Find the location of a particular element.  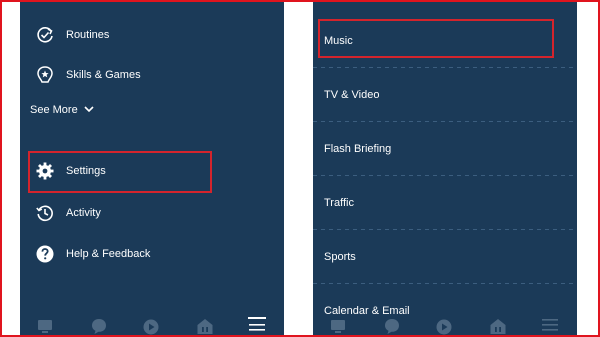

list-item-tv-video: TV & Video is located at coordinates (445, 95).